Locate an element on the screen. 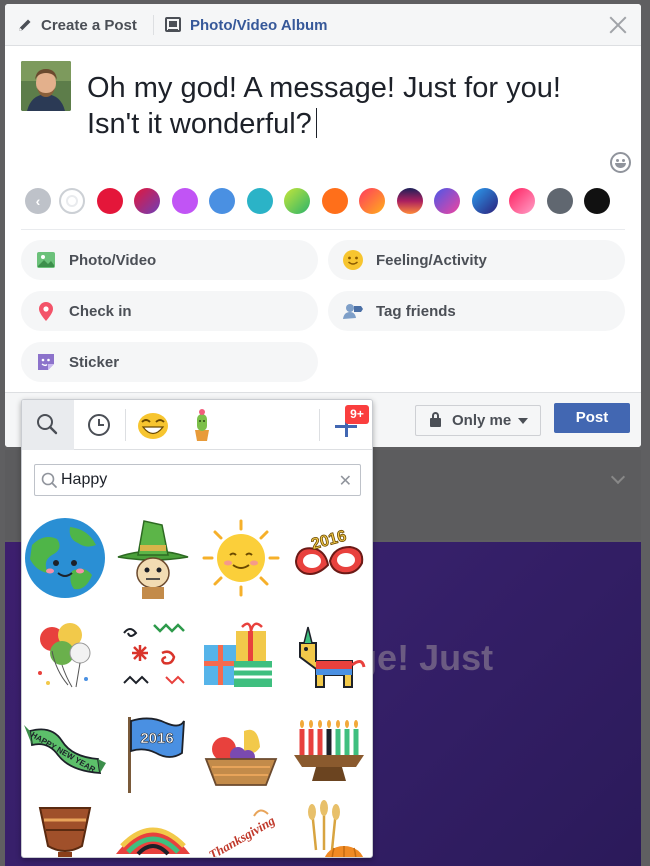 The height and width of the screenshot is (866, 650). header-divider is located at coordinates (153, 25).